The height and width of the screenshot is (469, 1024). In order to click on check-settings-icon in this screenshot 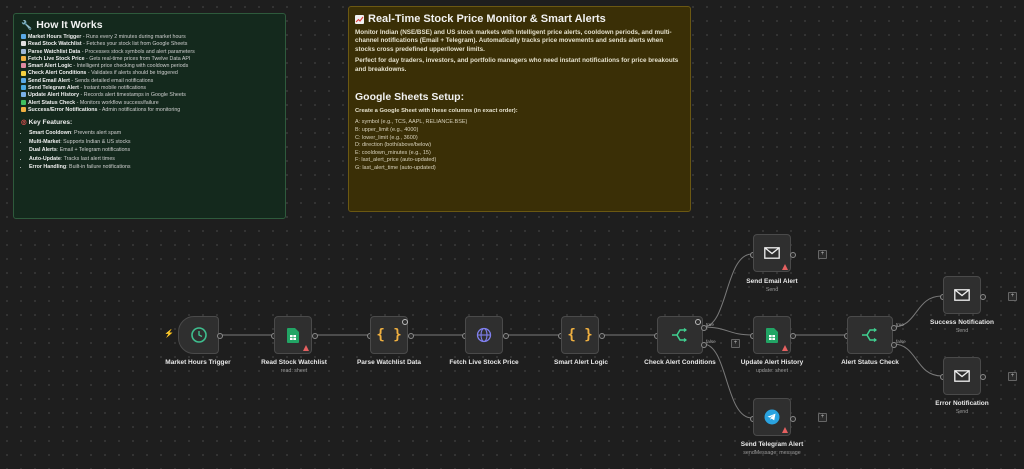, I will do `click(698, 322)`.